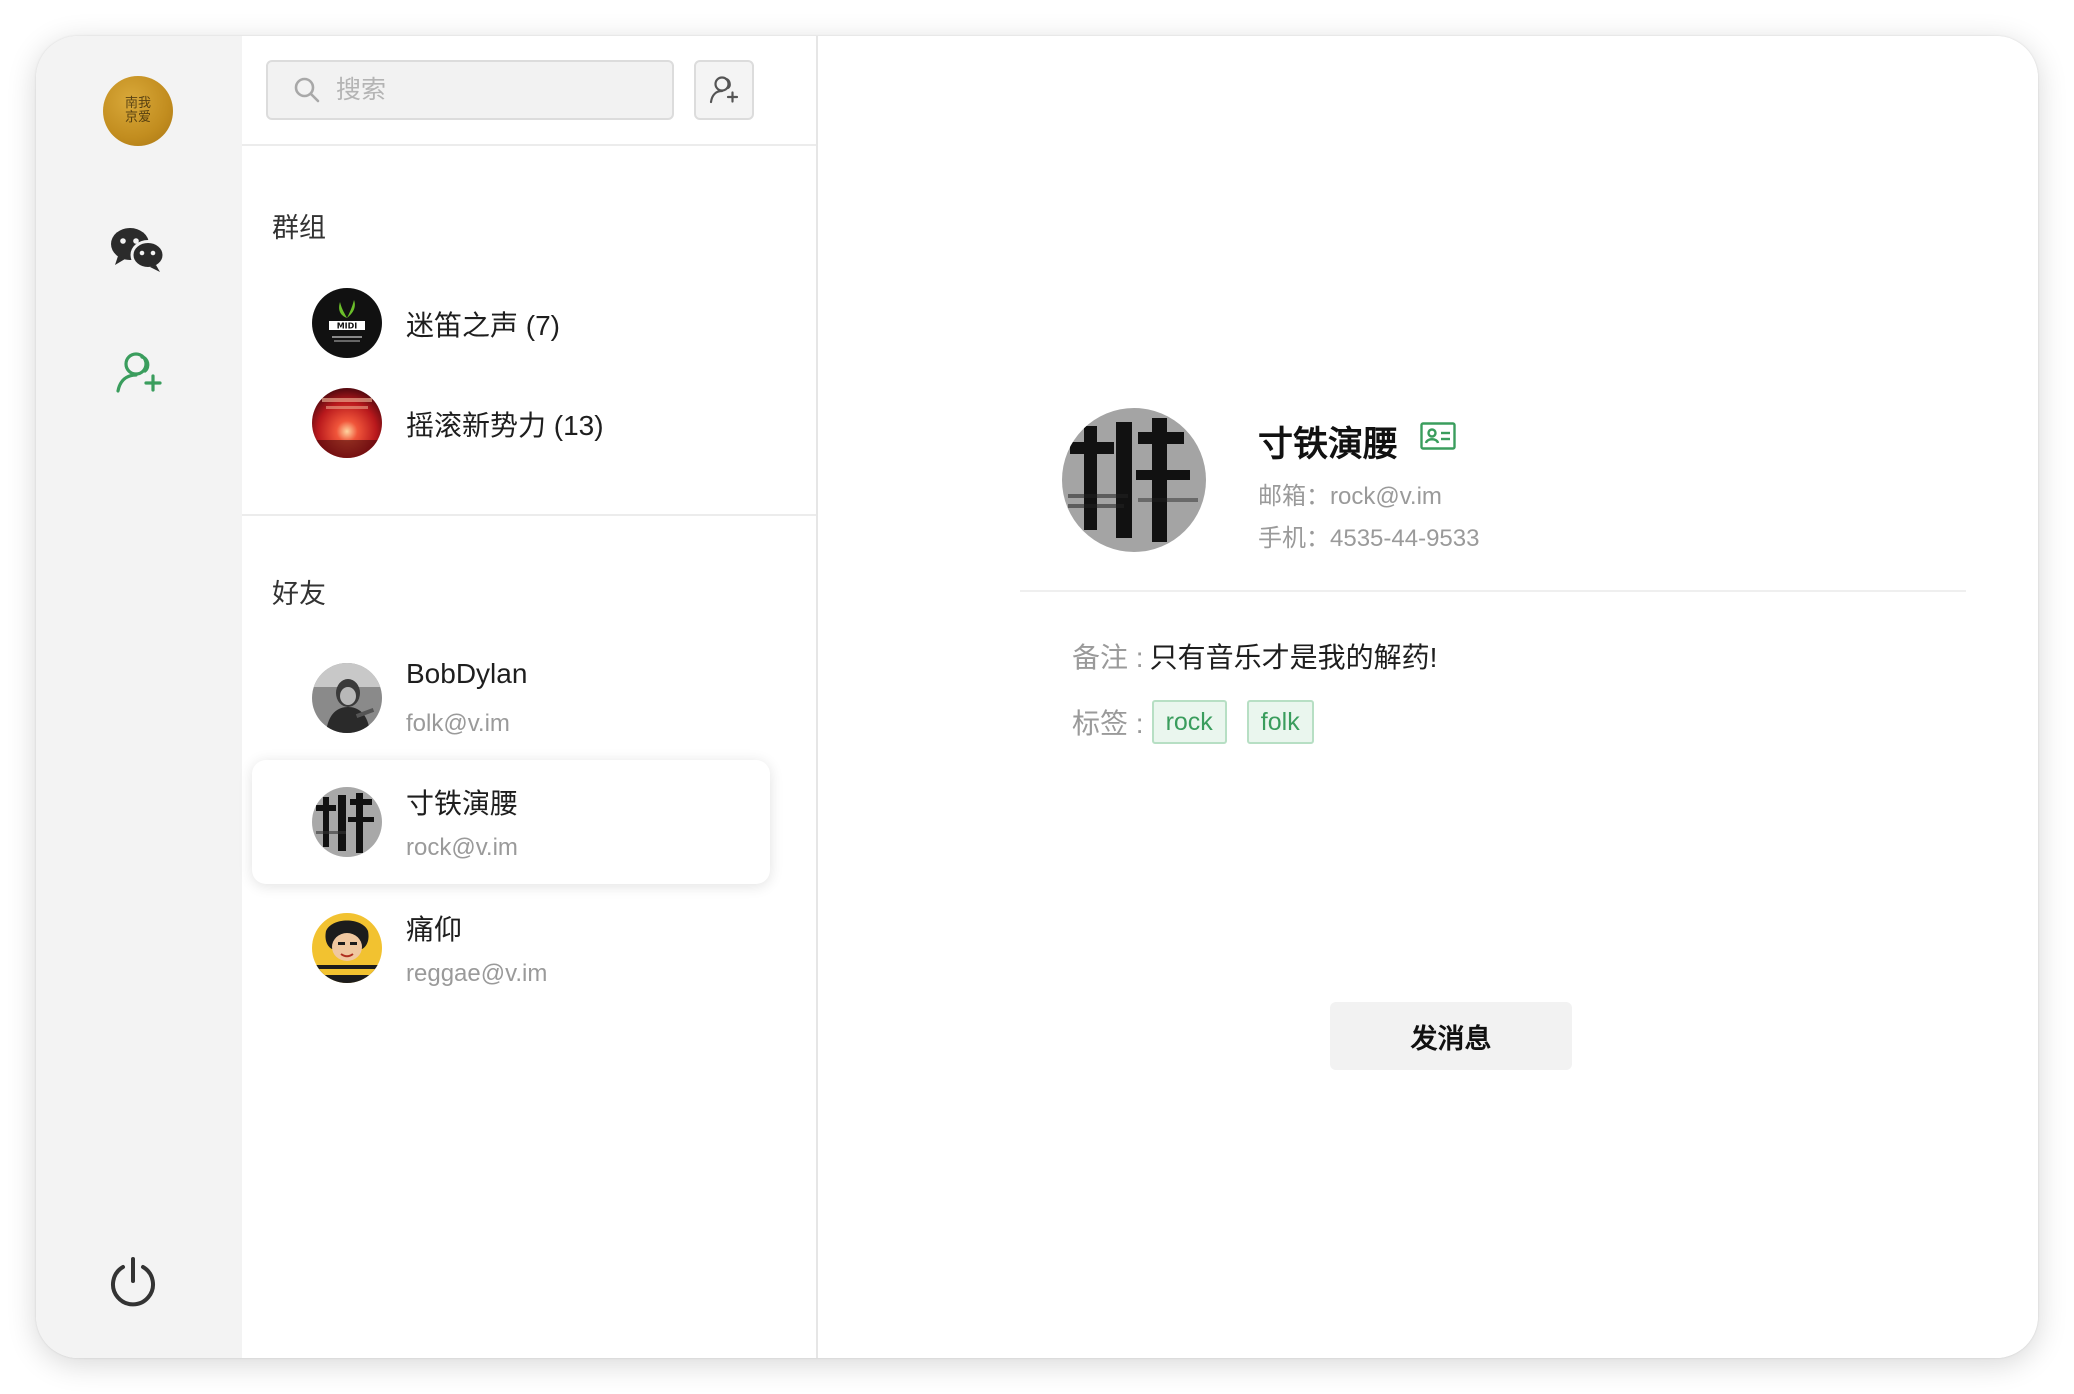 The height and width of the screenshot is (1394, 2074). Describe the element at coordinates (1280, 722) in the screenshot. I see `tag-chip: folk` at that location.